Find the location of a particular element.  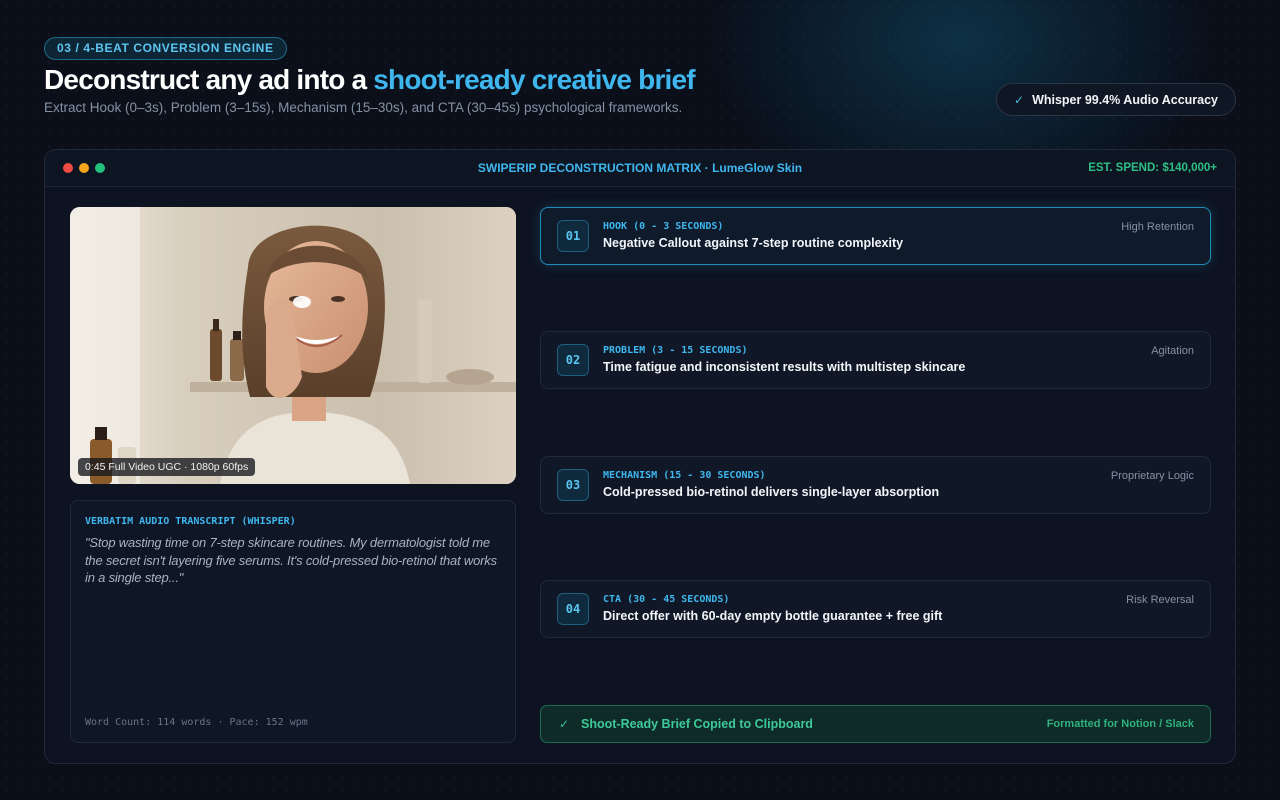

accuracy-badge: ✓ Whisper 99.4% Audio Accuracy is located at coordinates (1116, 99).